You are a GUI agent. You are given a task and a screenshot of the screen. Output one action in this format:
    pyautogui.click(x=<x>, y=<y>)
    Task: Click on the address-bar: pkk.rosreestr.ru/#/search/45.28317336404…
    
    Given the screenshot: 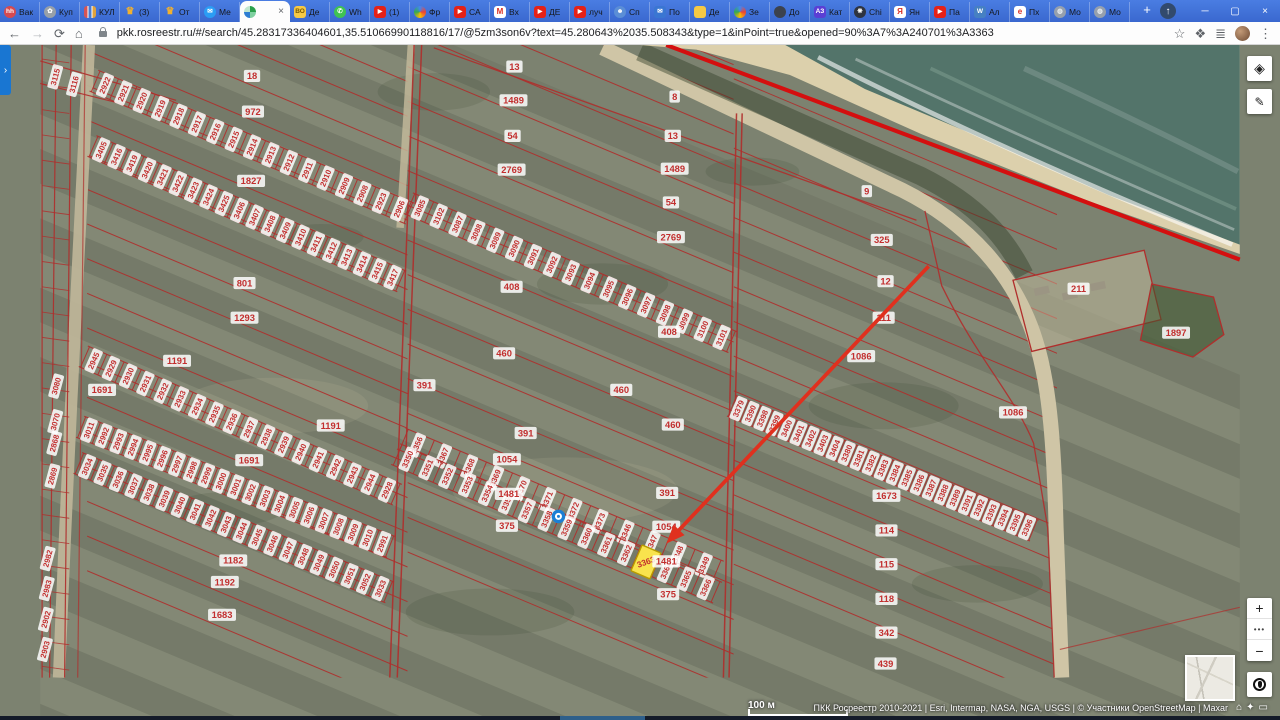 What is the action you would take?
    pyautogui.click(x=640, y=33)
    